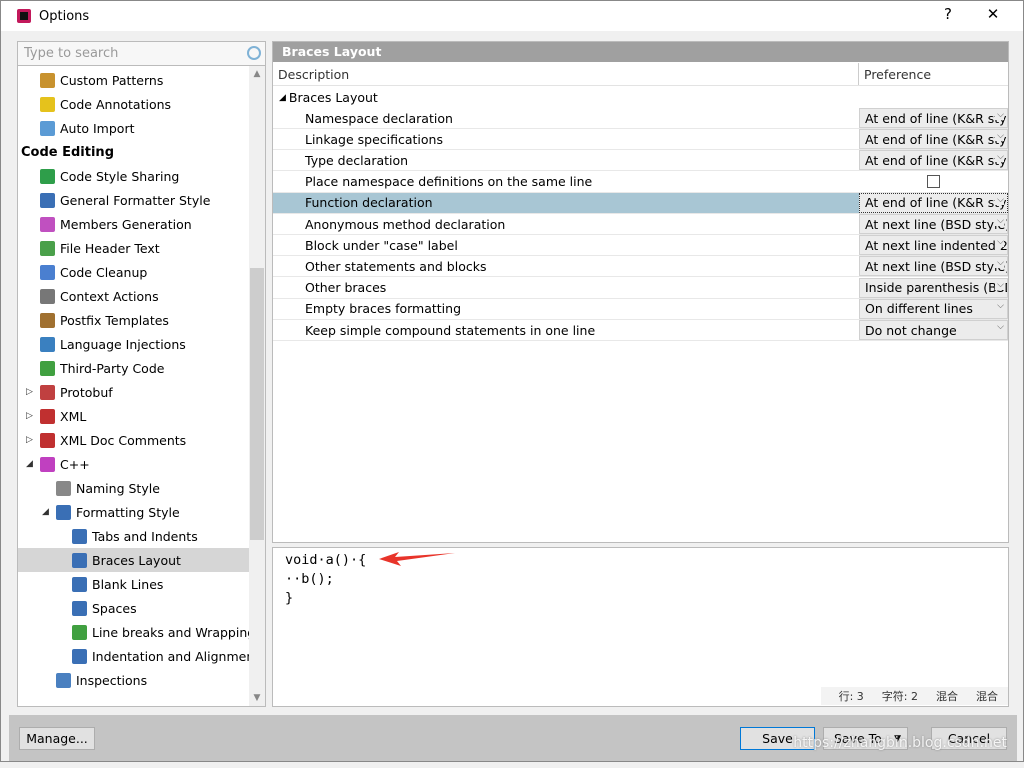 The image size is (1024, 768). Describe the element at coordinates (118, 488) in the screenshot. I see `tree-item-label: Naming Style` at that location.